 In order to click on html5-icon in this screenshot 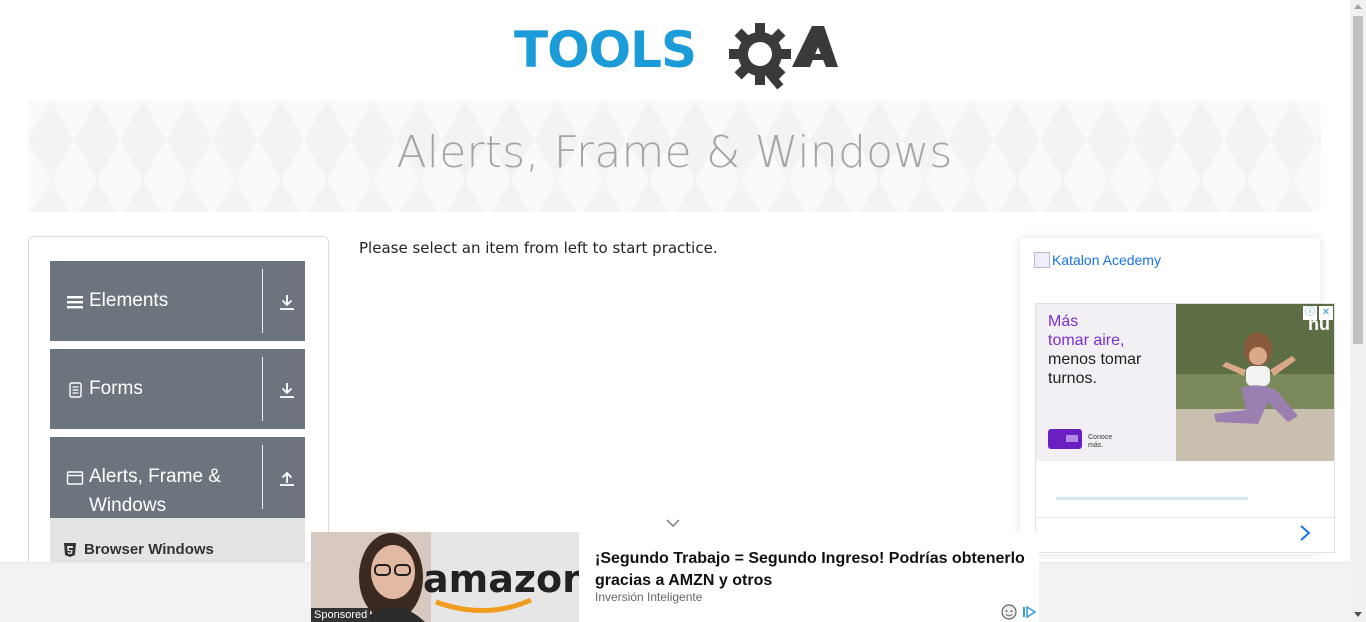, I will do `click(70, 549)`.